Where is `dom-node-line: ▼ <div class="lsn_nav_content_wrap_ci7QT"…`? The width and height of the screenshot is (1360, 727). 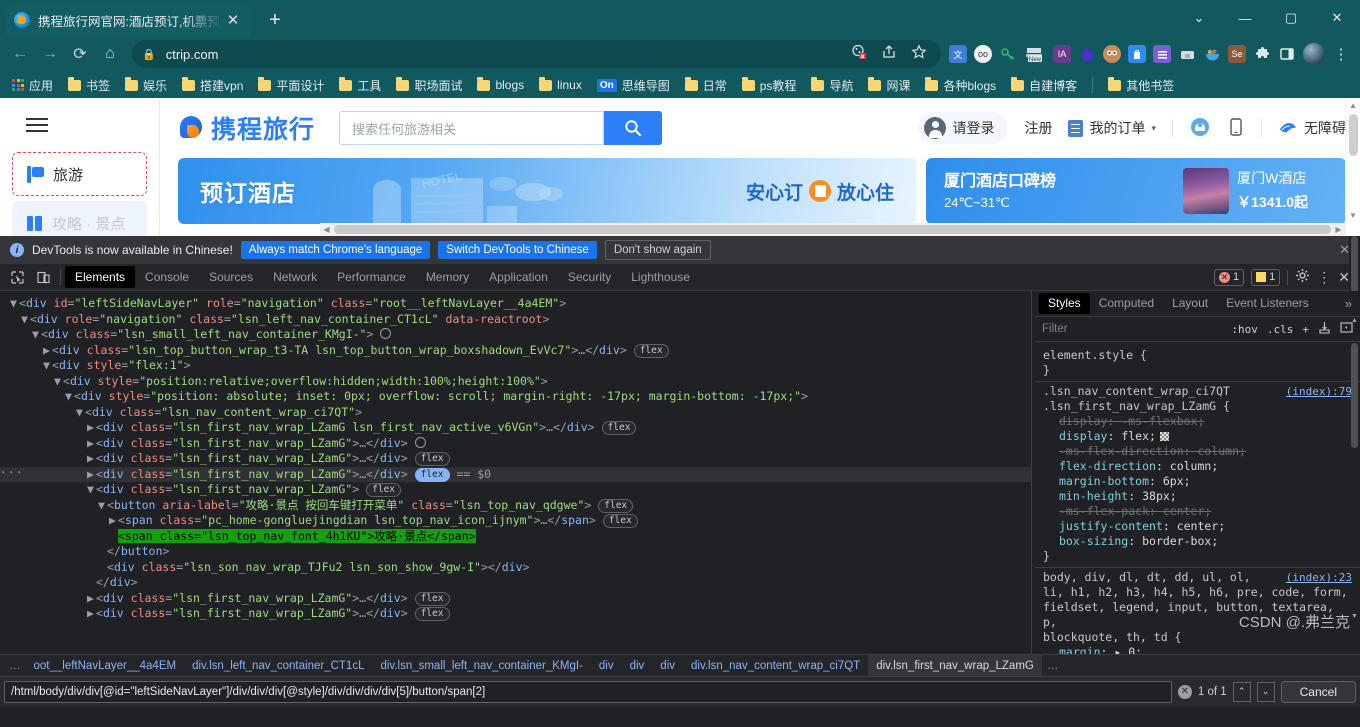
dom-node-line: ▼ <div class="lsn_nav_content_wrap_ci7QT"… is located at coordinates (515, 413).